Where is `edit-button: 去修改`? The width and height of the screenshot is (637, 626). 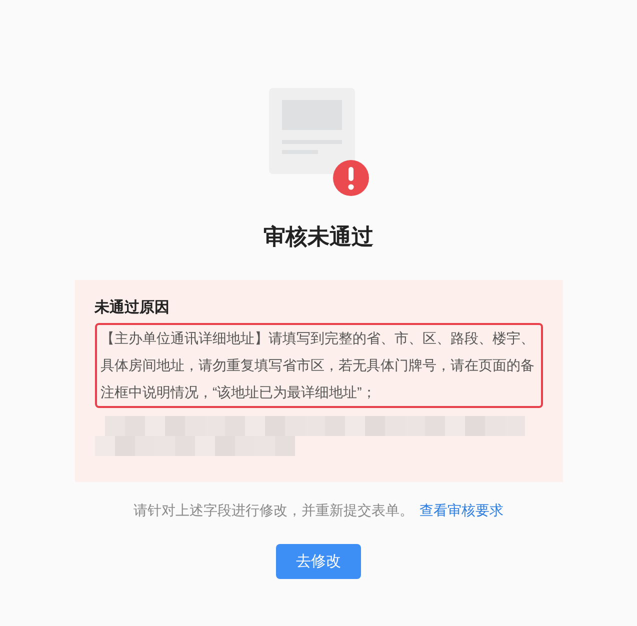
edit-button: 去修改 is located at coordinates (318, 561).